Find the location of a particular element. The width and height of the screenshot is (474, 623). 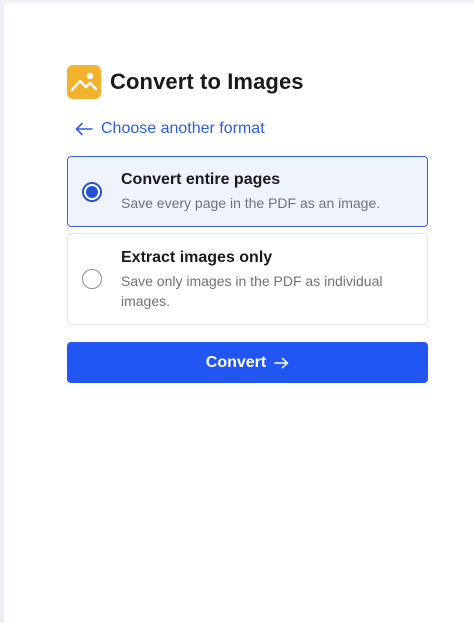

back-link-label: Choose another format is located at coordinates (183, 128).